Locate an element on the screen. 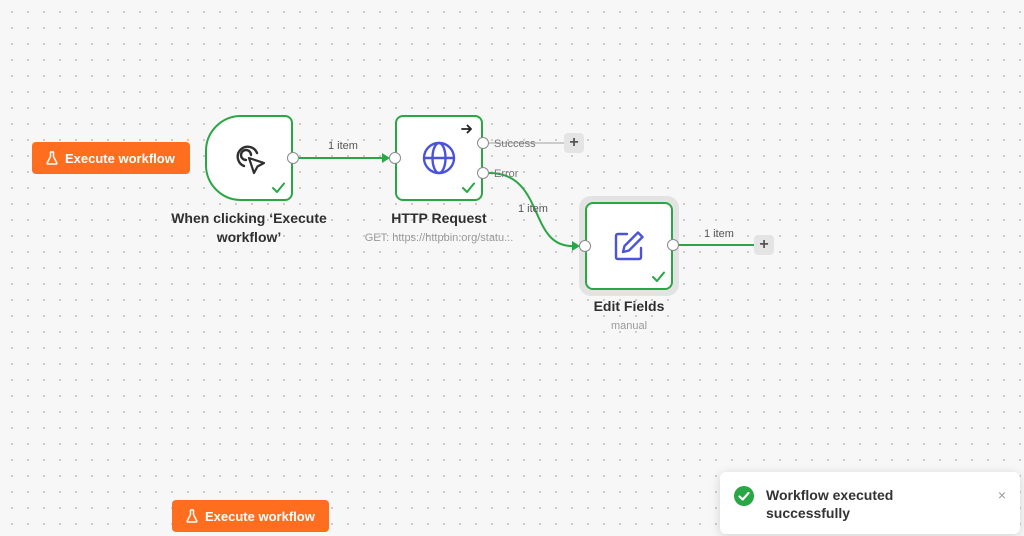  node-edit-fields is located at coordinates (629, 246).